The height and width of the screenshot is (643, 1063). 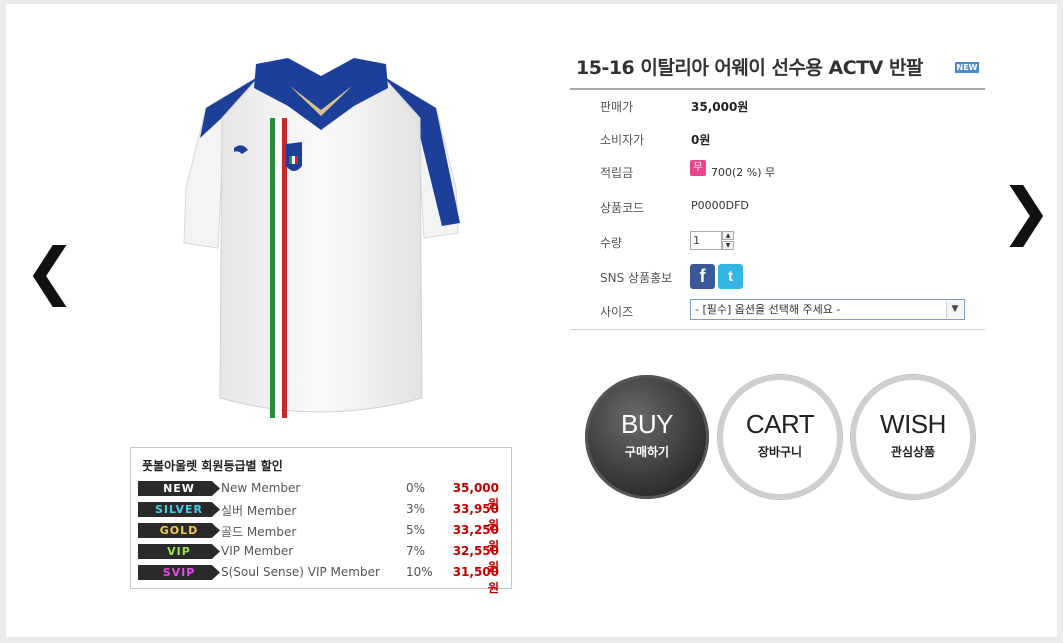 What do you see at coordinates (179, 551) in the screenshot?
I see `grade-badge: VIP` at bounding box center [179, 551].